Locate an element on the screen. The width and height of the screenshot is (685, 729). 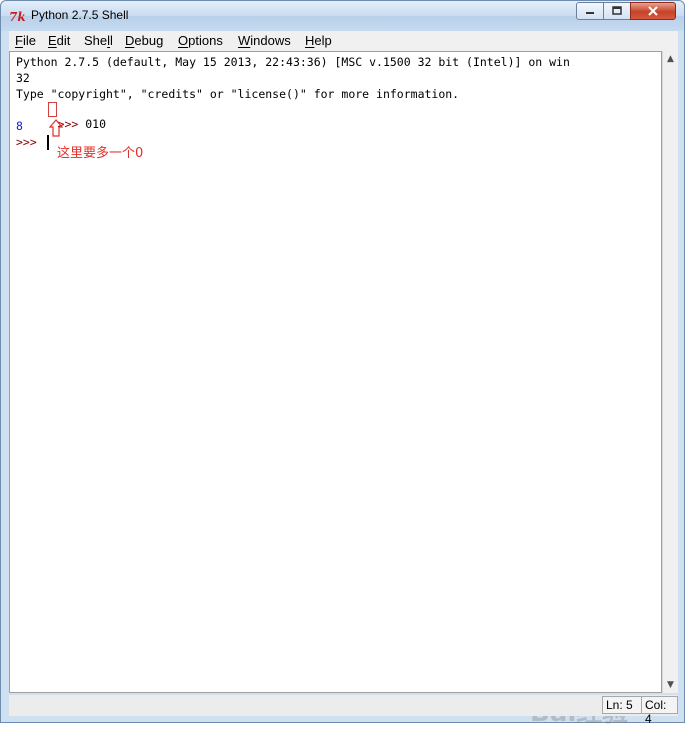
status-col: Col: 4 is located at coordinates (659, 711).